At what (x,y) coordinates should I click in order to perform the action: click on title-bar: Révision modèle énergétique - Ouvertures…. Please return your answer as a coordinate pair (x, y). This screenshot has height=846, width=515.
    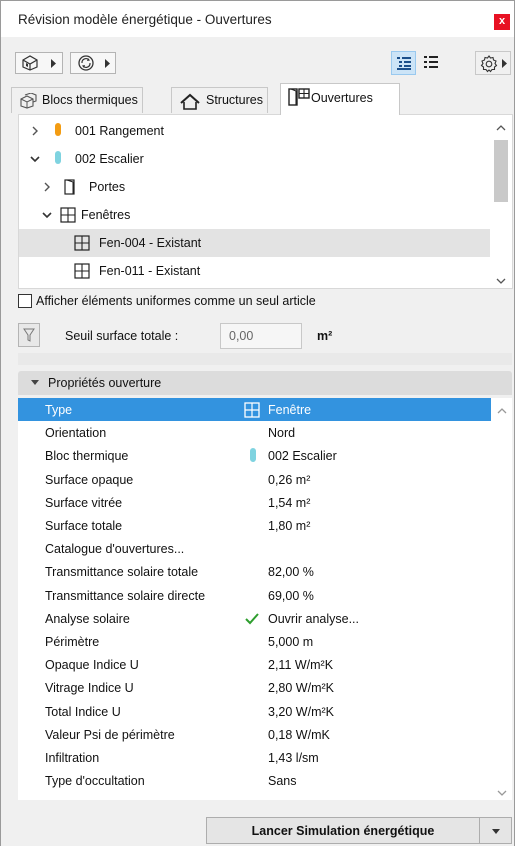
    Looking at the image, I should click on (257, 19).